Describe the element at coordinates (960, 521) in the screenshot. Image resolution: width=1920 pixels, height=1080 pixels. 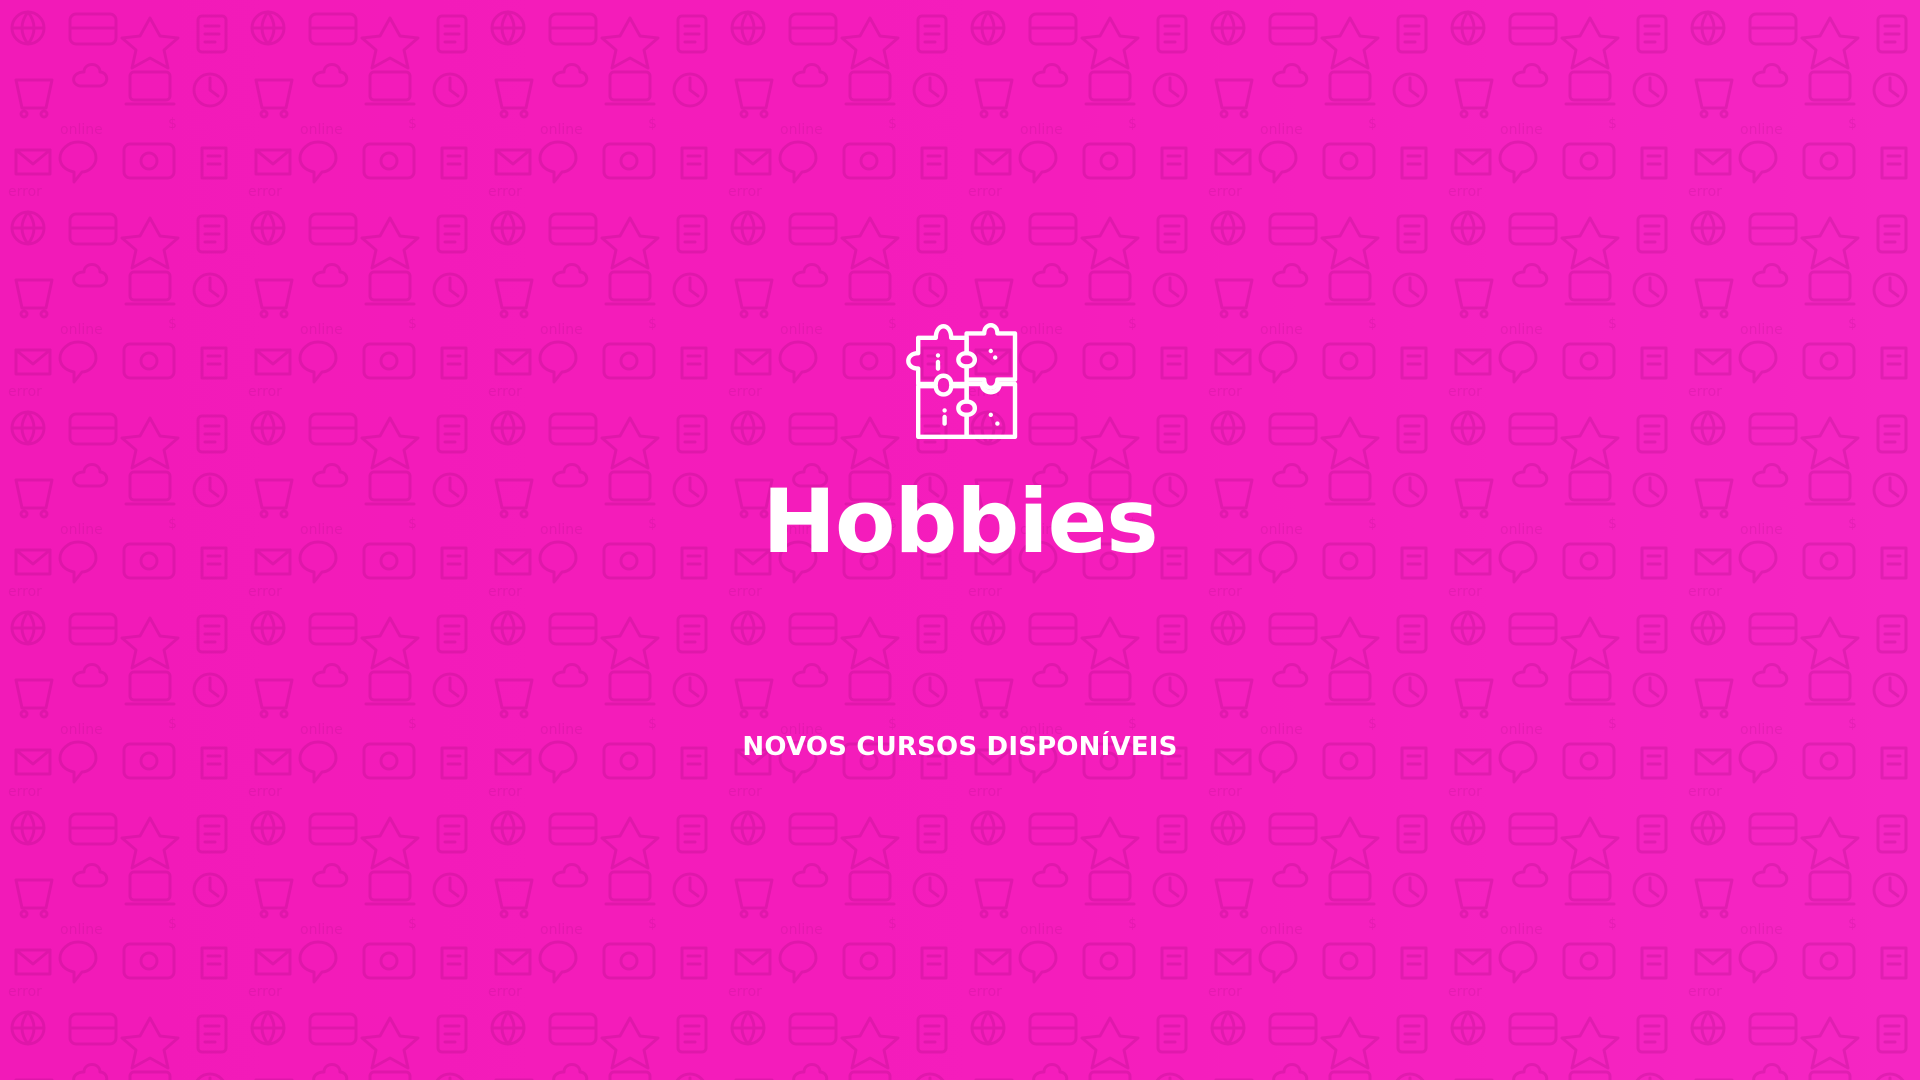
I see `page-title: Hobbies` at that location.